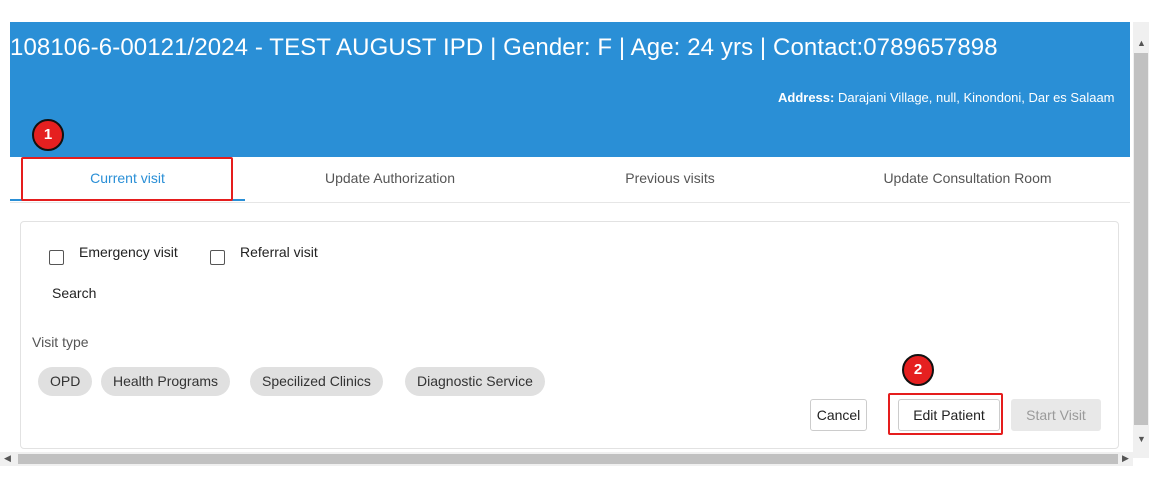  What do you see at coordinates (1125, 458) in the screenshot?
I see `scroll-right-icon: ▶` at bounding box center [1125, 458].